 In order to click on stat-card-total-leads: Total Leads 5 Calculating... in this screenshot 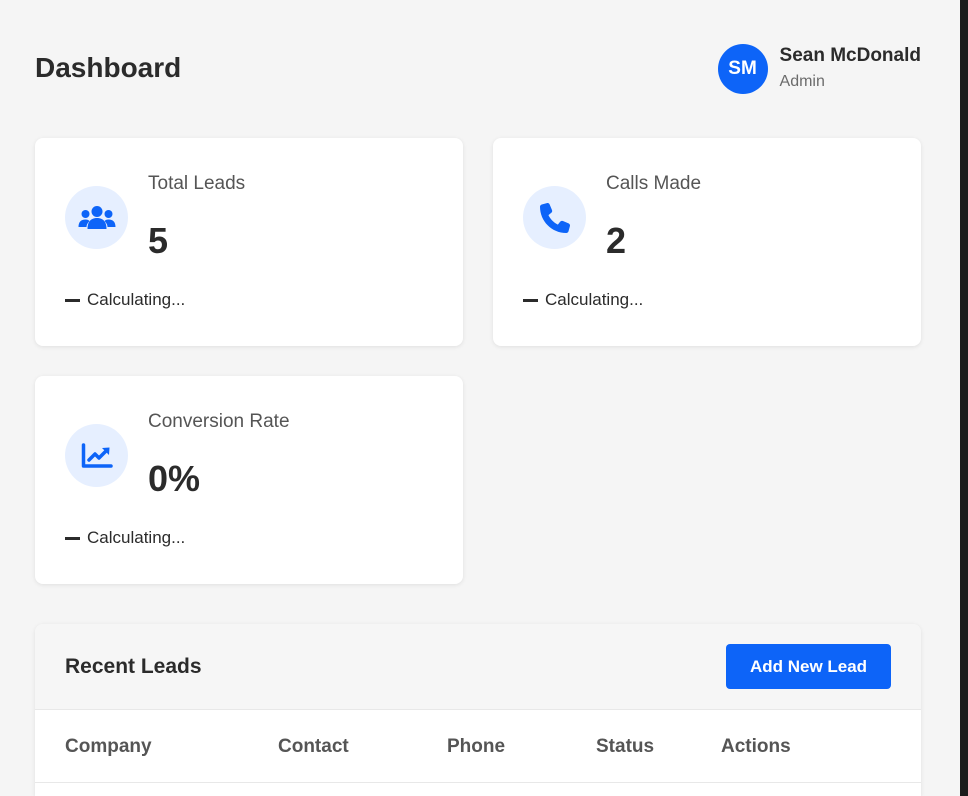, I will do `click(249, 242)`.